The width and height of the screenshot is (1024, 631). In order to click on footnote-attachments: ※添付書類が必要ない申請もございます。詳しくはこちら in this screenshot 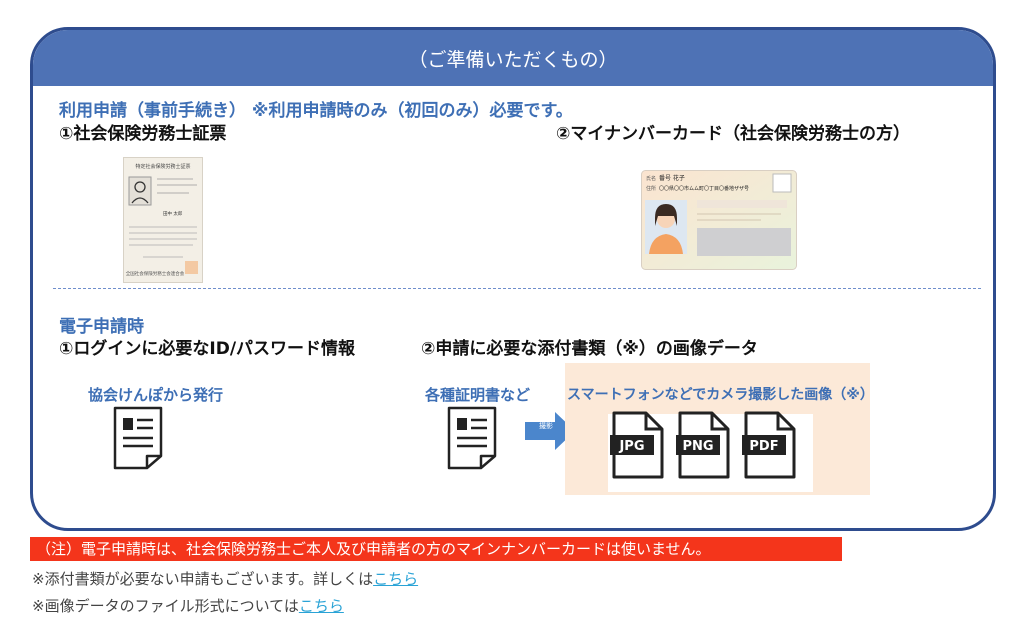, I will do `click(225, 578)`.